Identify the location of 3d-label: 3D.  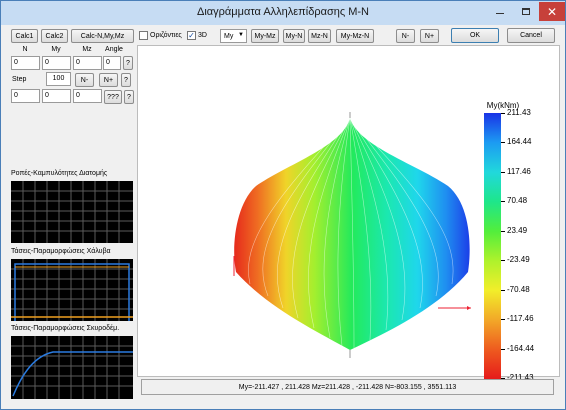
(202, 35).